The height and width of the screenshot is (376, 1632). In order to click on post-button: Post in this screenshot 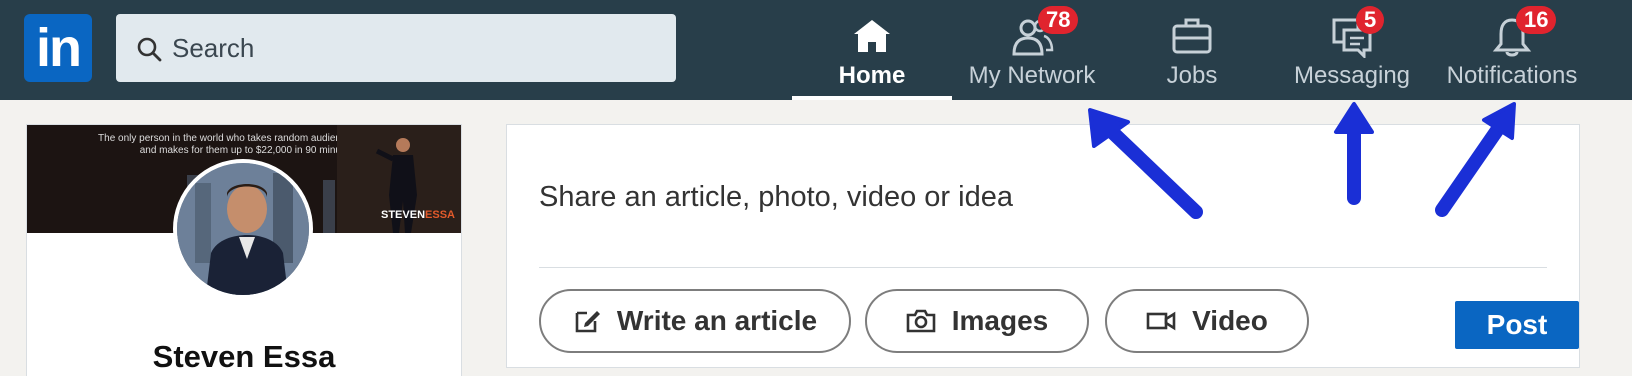, I will do `click(1517, 325)`.